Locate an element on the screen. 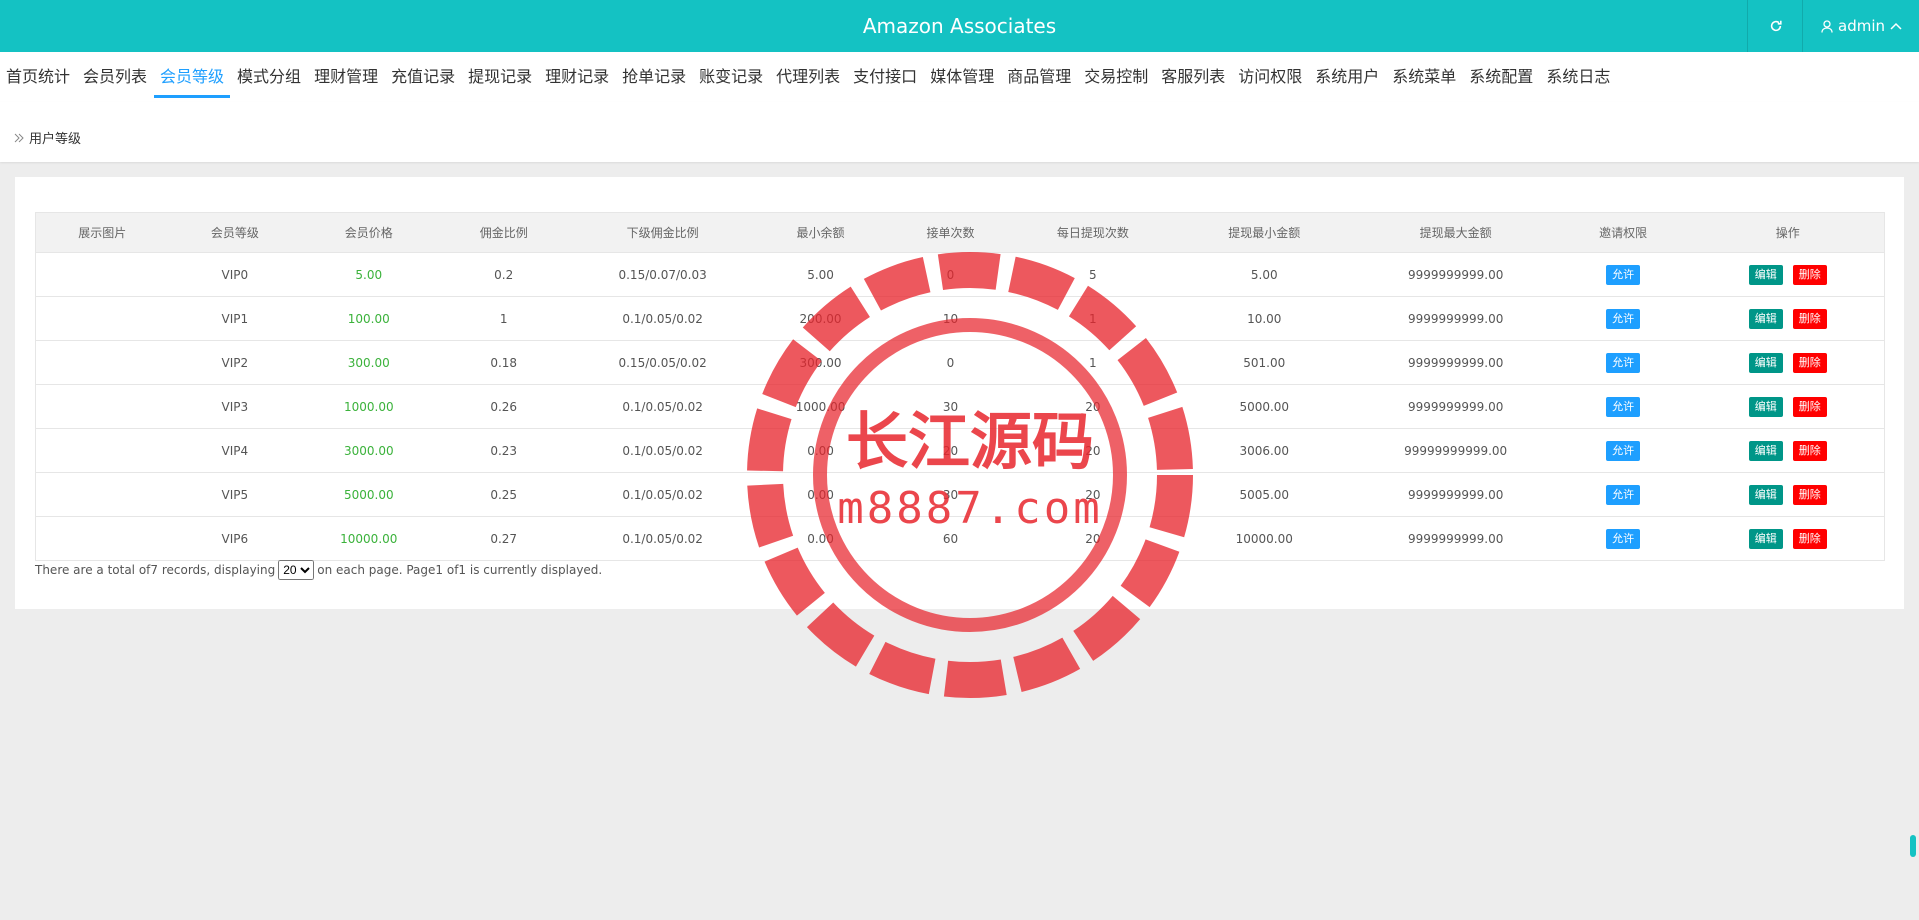 The image size is (1919, 920). scrollbar-thumb is located at coordinates (1913, 846).